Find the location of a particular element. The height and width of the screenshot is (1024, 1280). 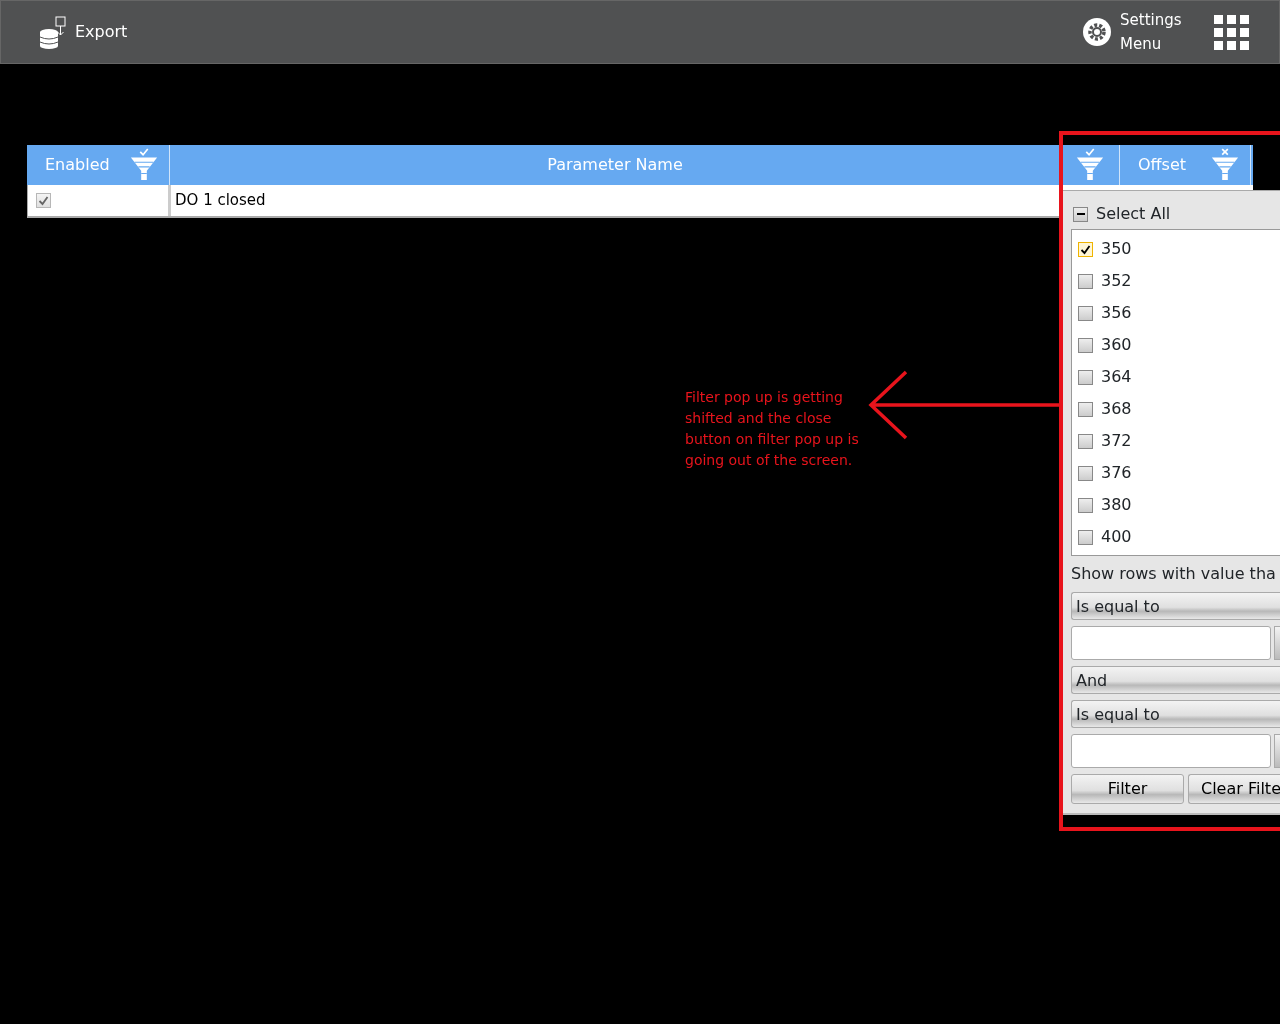

checkbox-label: 400 is located at coordinates (1116, 537).